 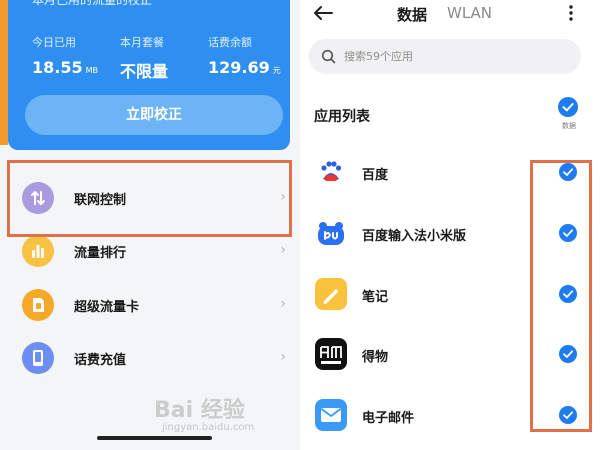 I want to click on app-name: 笔记, so click(x=375, y=297).